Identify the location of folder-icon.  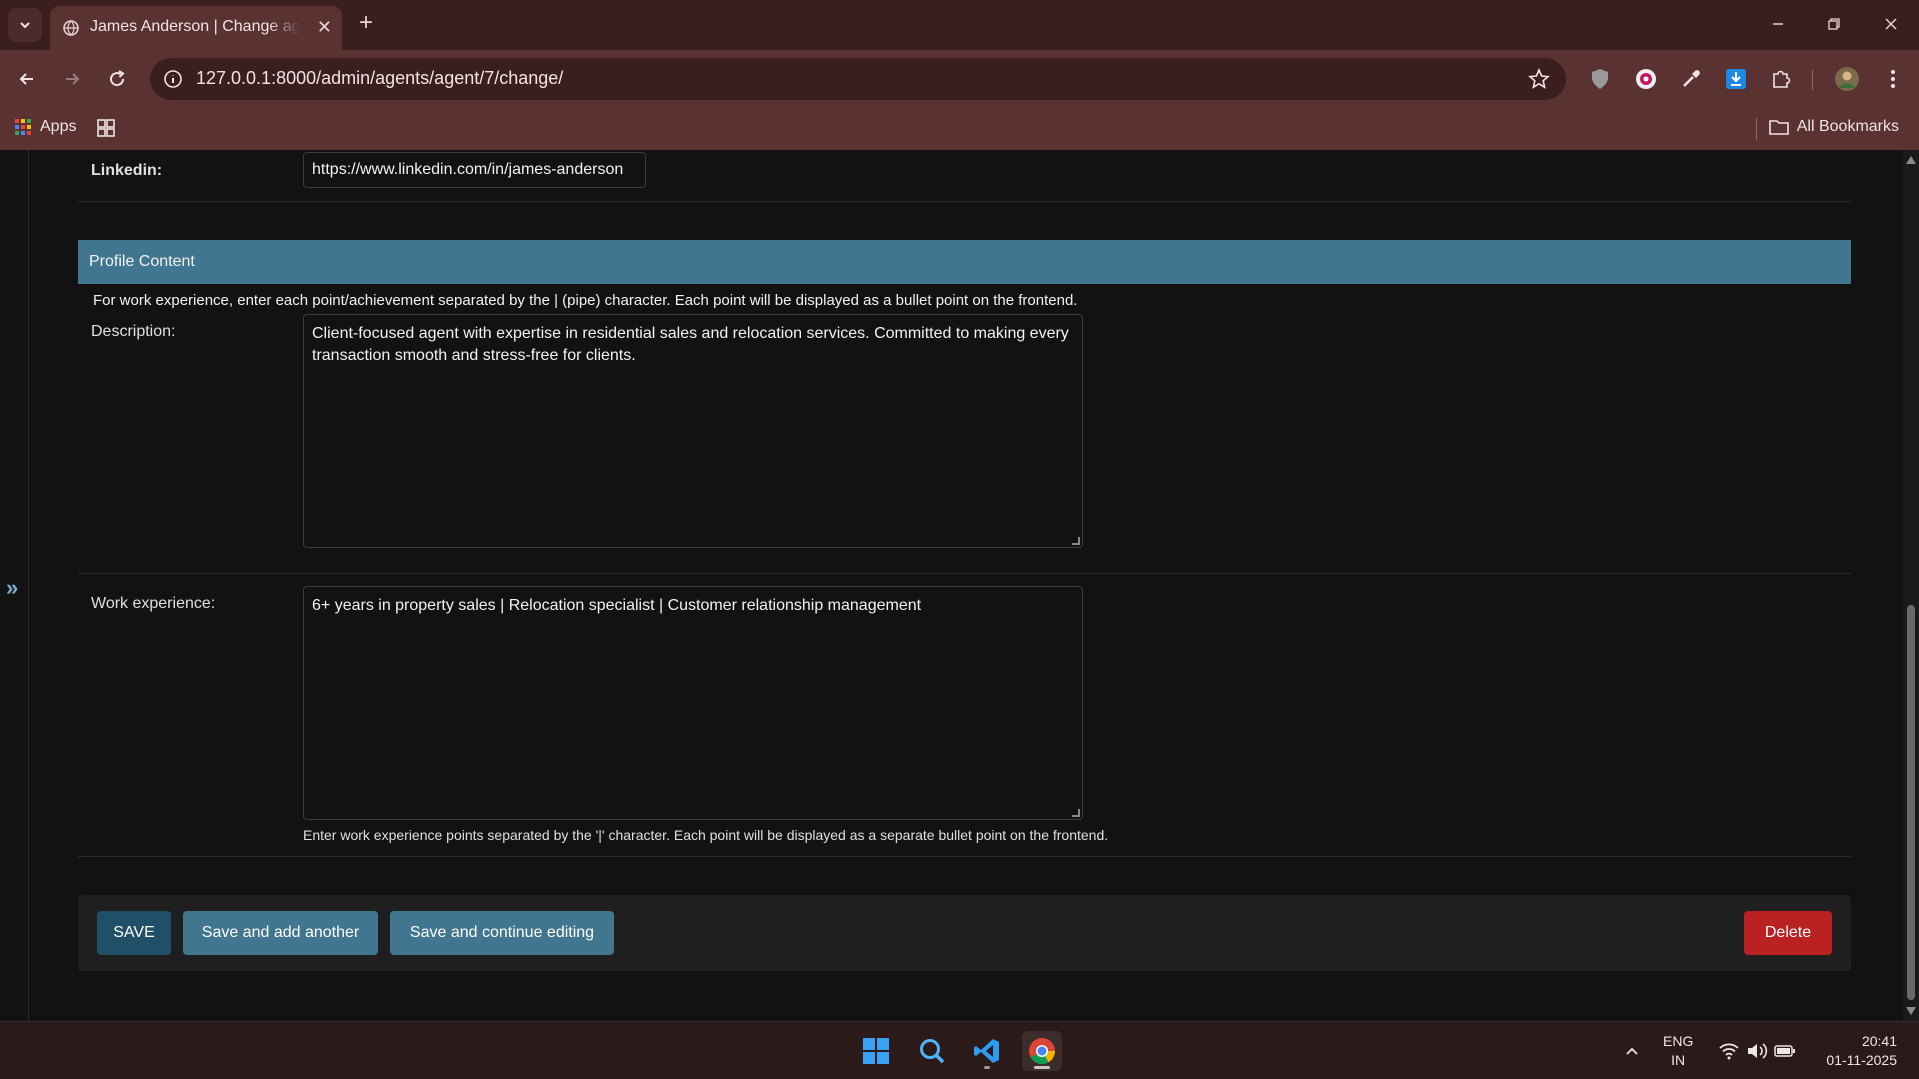
(1778, 127).